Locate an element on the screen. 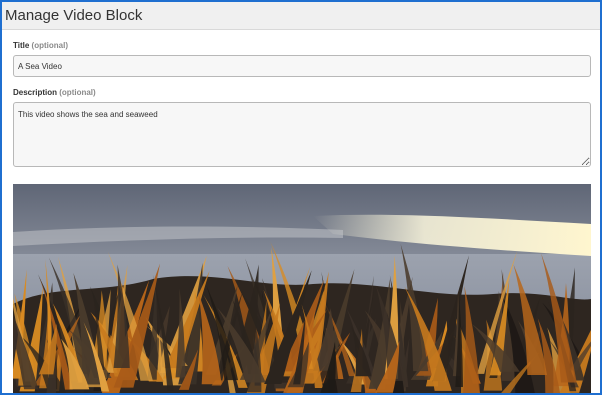 This screenshot has height=395, width=602. title-label: Title (optional) is located at coordinates (301, 45).